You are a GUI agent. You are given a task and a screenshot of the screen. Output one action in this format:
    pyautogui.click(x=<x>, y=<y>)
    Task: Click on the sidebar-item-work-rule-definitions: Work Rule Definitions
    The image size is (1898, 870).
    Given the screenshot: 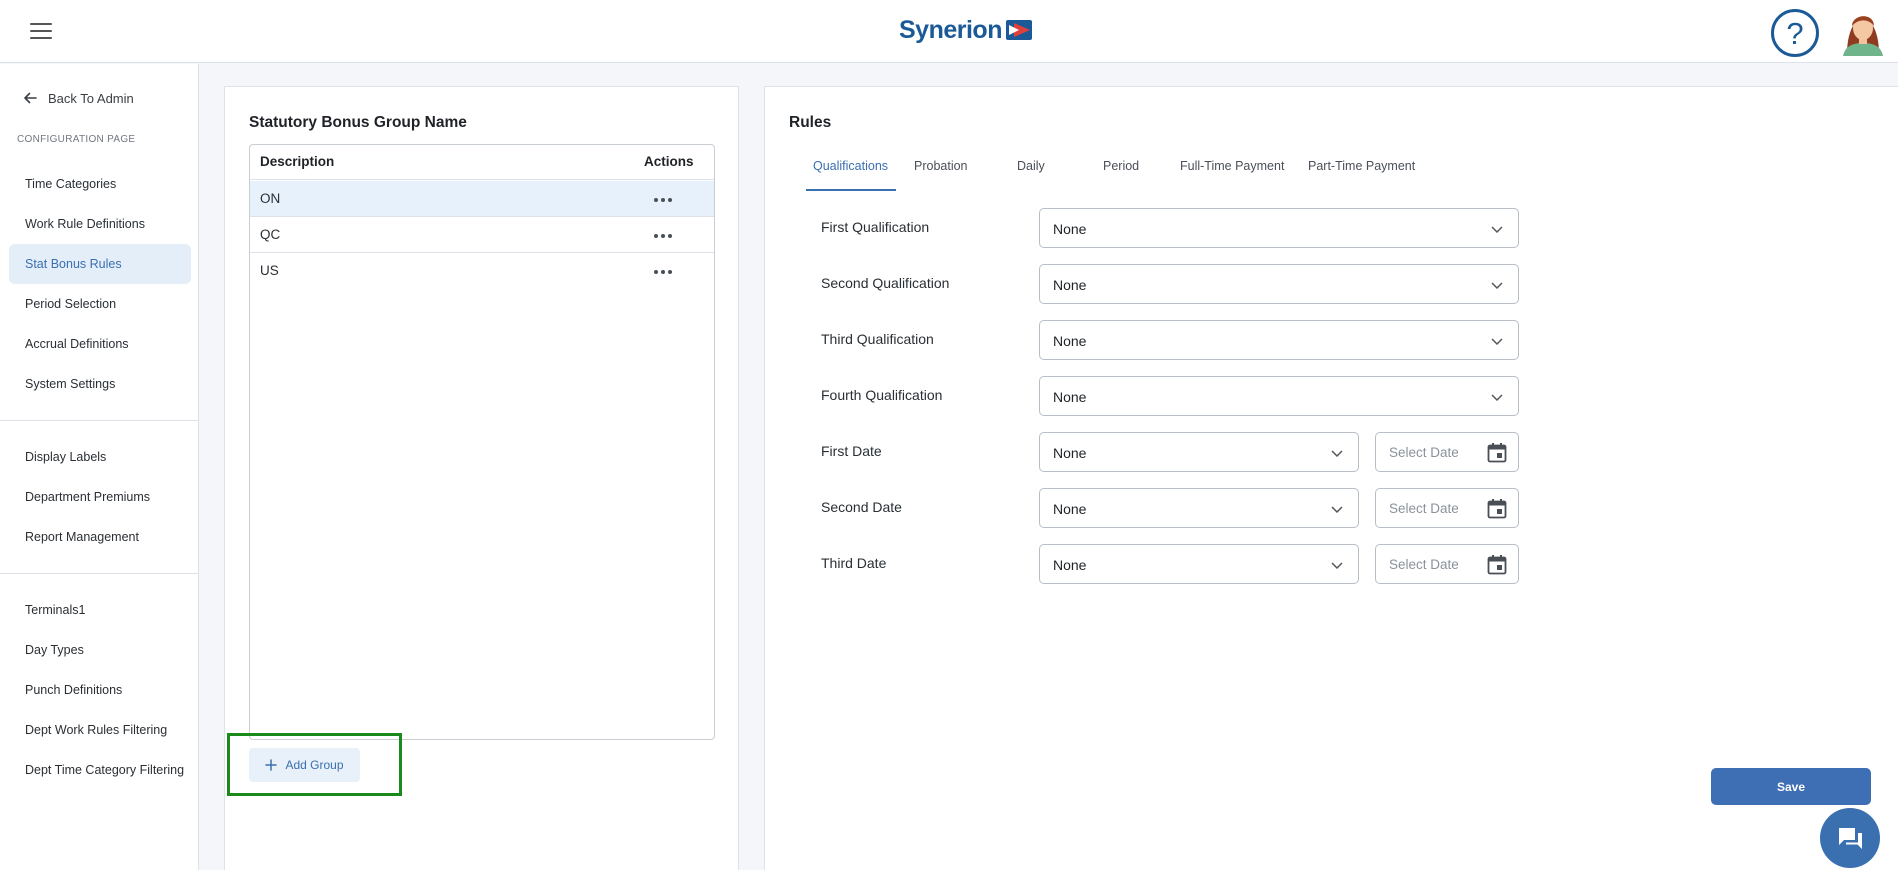 What is the action you would take?
    pyautogui.click(x=100, y=224)
    